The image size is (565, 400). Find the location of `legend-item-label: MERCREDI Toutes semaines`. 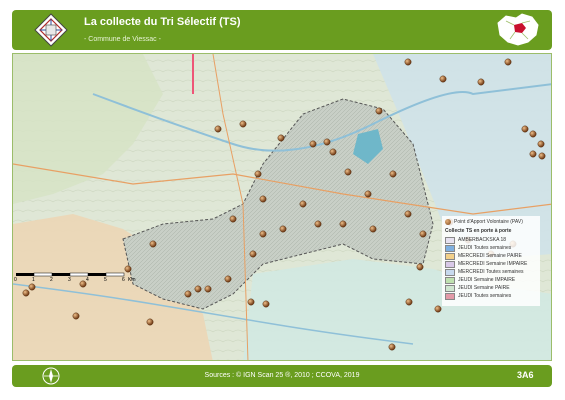

legend-item-label: MERCREDI Toutes semaines is located at coordinates (491, 272).